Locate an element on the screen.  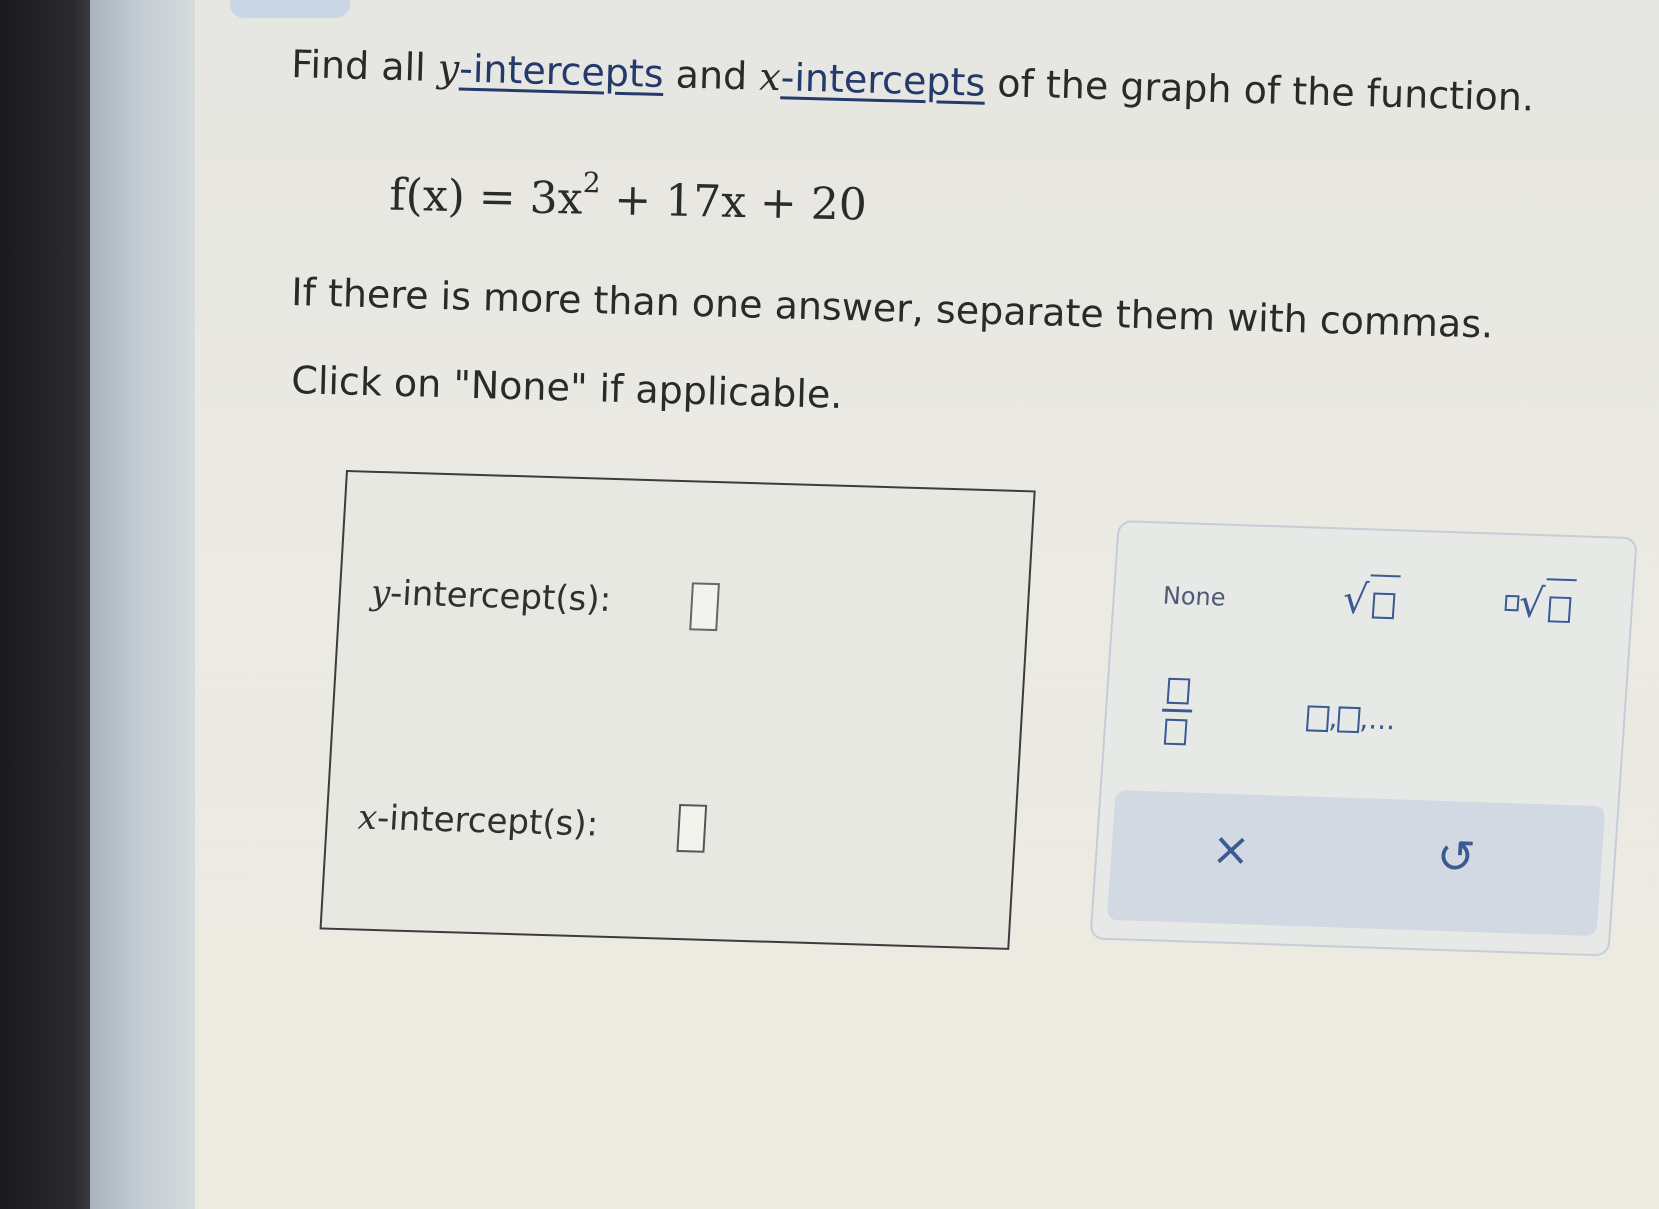
prompt-text-start: Find all is located at coordinates (358, 66).